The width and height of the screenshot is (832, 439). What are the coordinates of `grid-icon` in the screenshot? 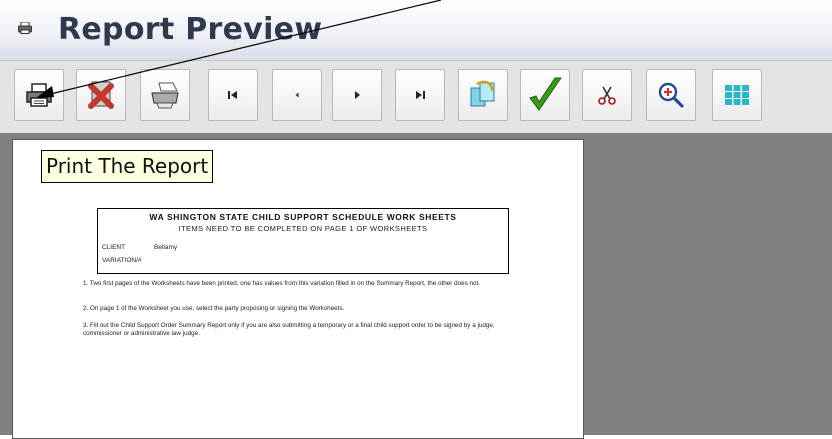 It's located at (737, 95).